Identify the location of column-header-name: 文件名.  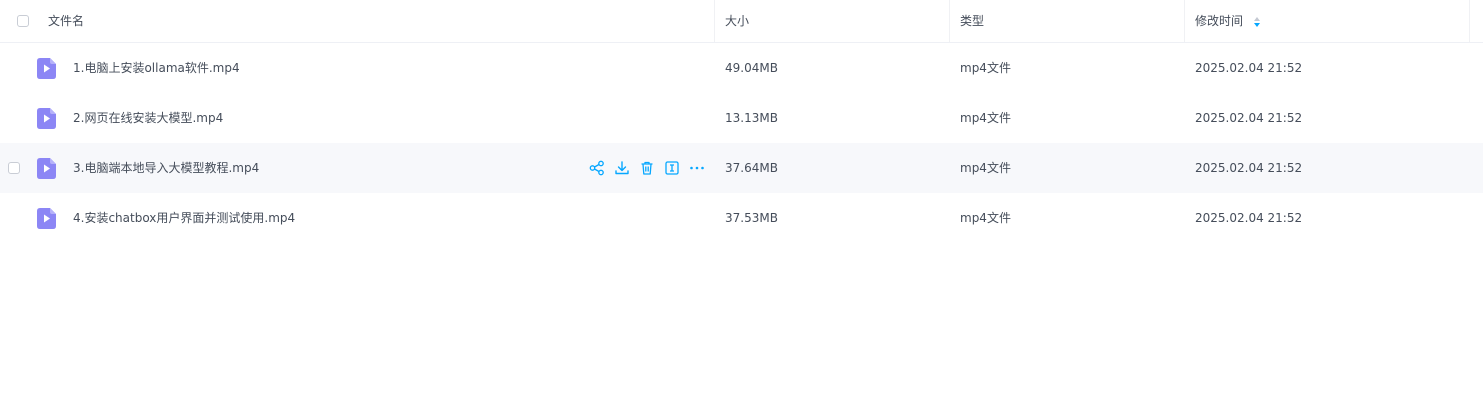
(66, 21).